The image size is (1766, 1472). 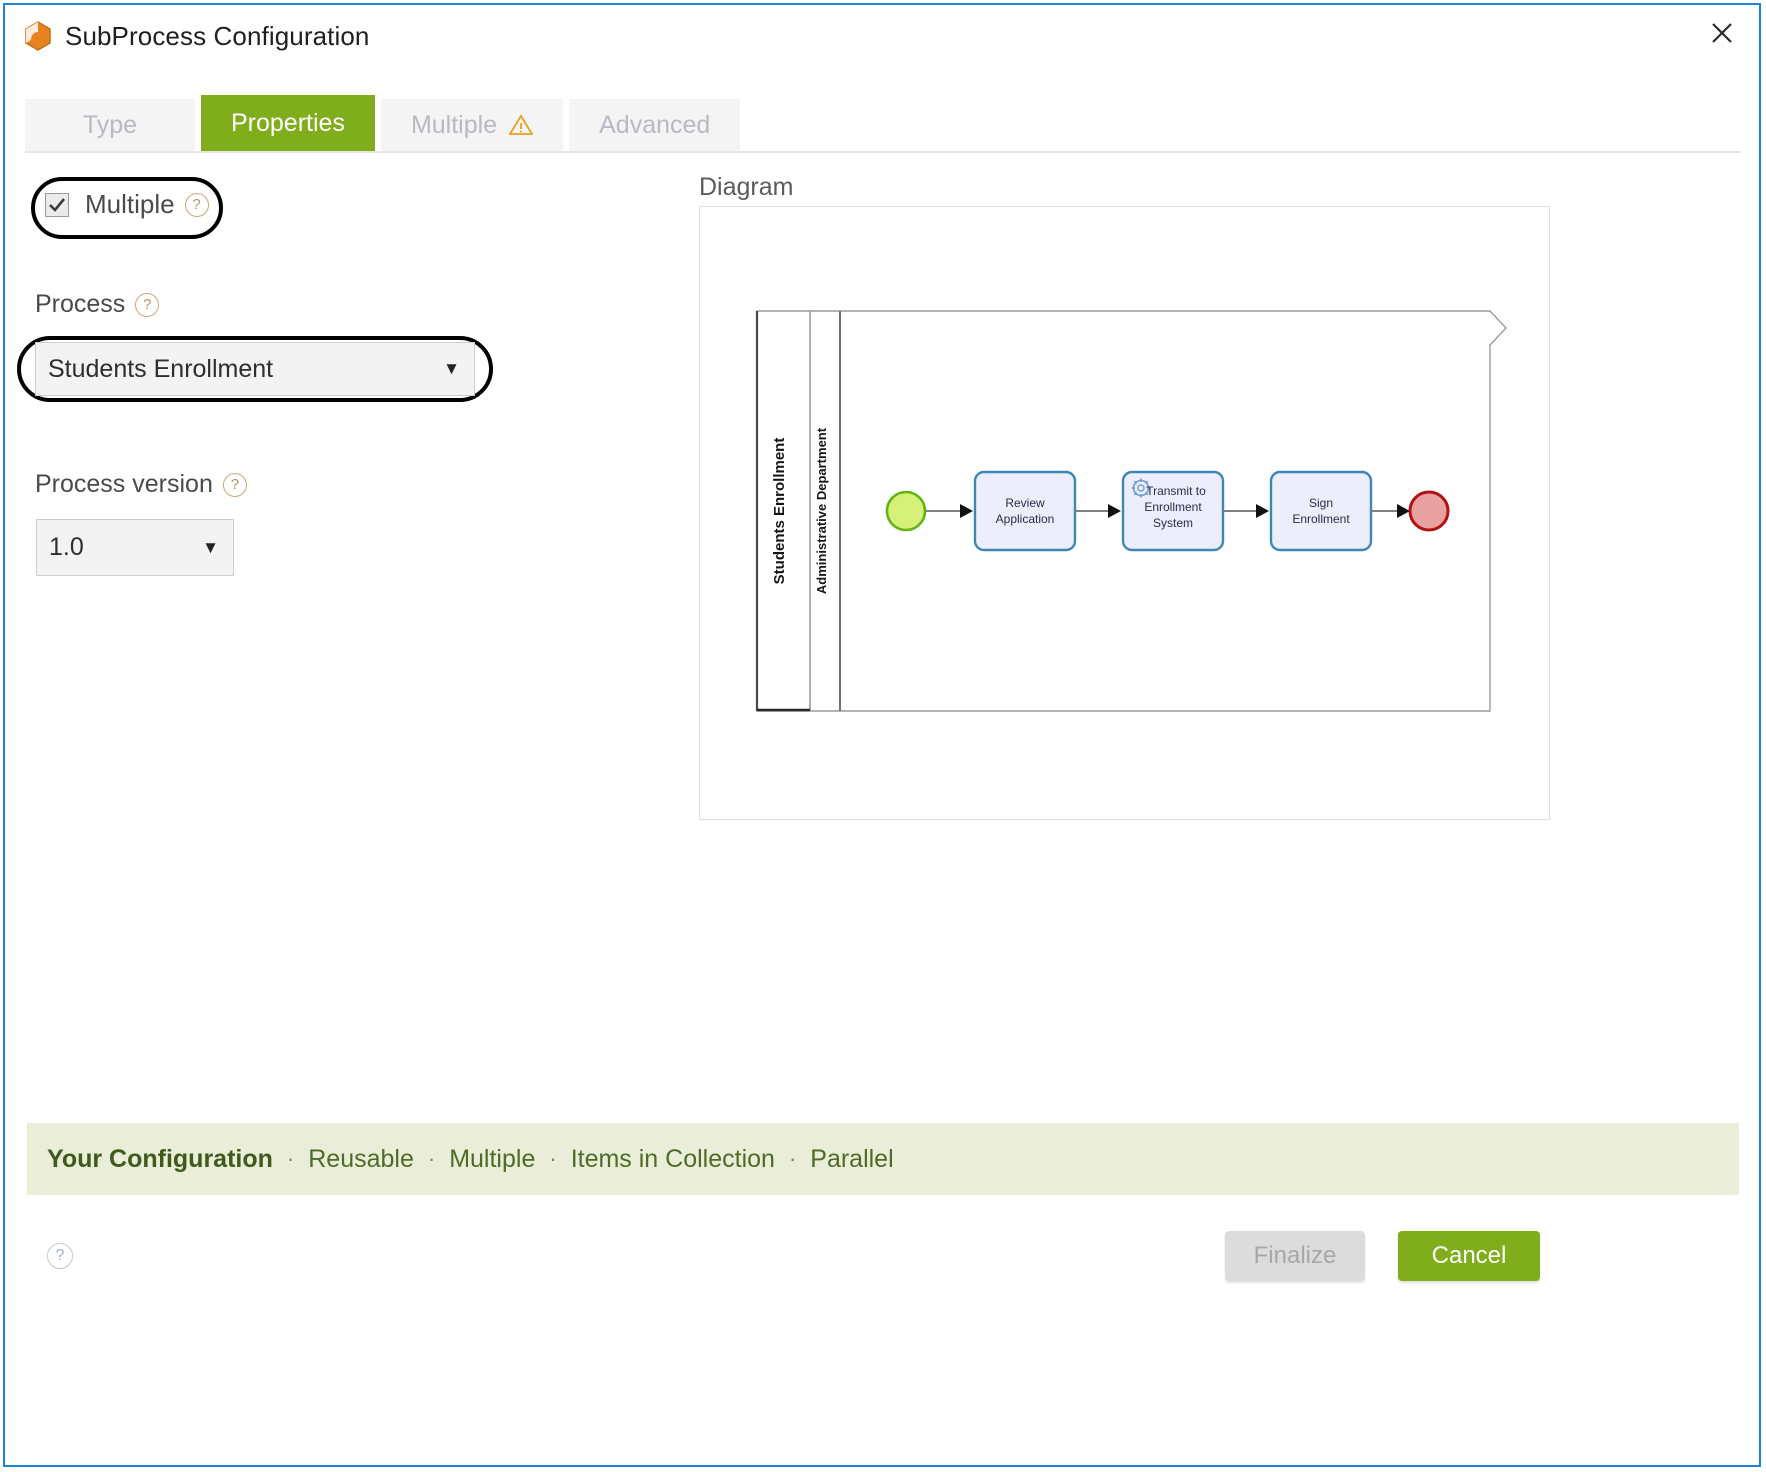 I want to click on finalize-button: Finalize, so click(x=1295, y=1256).